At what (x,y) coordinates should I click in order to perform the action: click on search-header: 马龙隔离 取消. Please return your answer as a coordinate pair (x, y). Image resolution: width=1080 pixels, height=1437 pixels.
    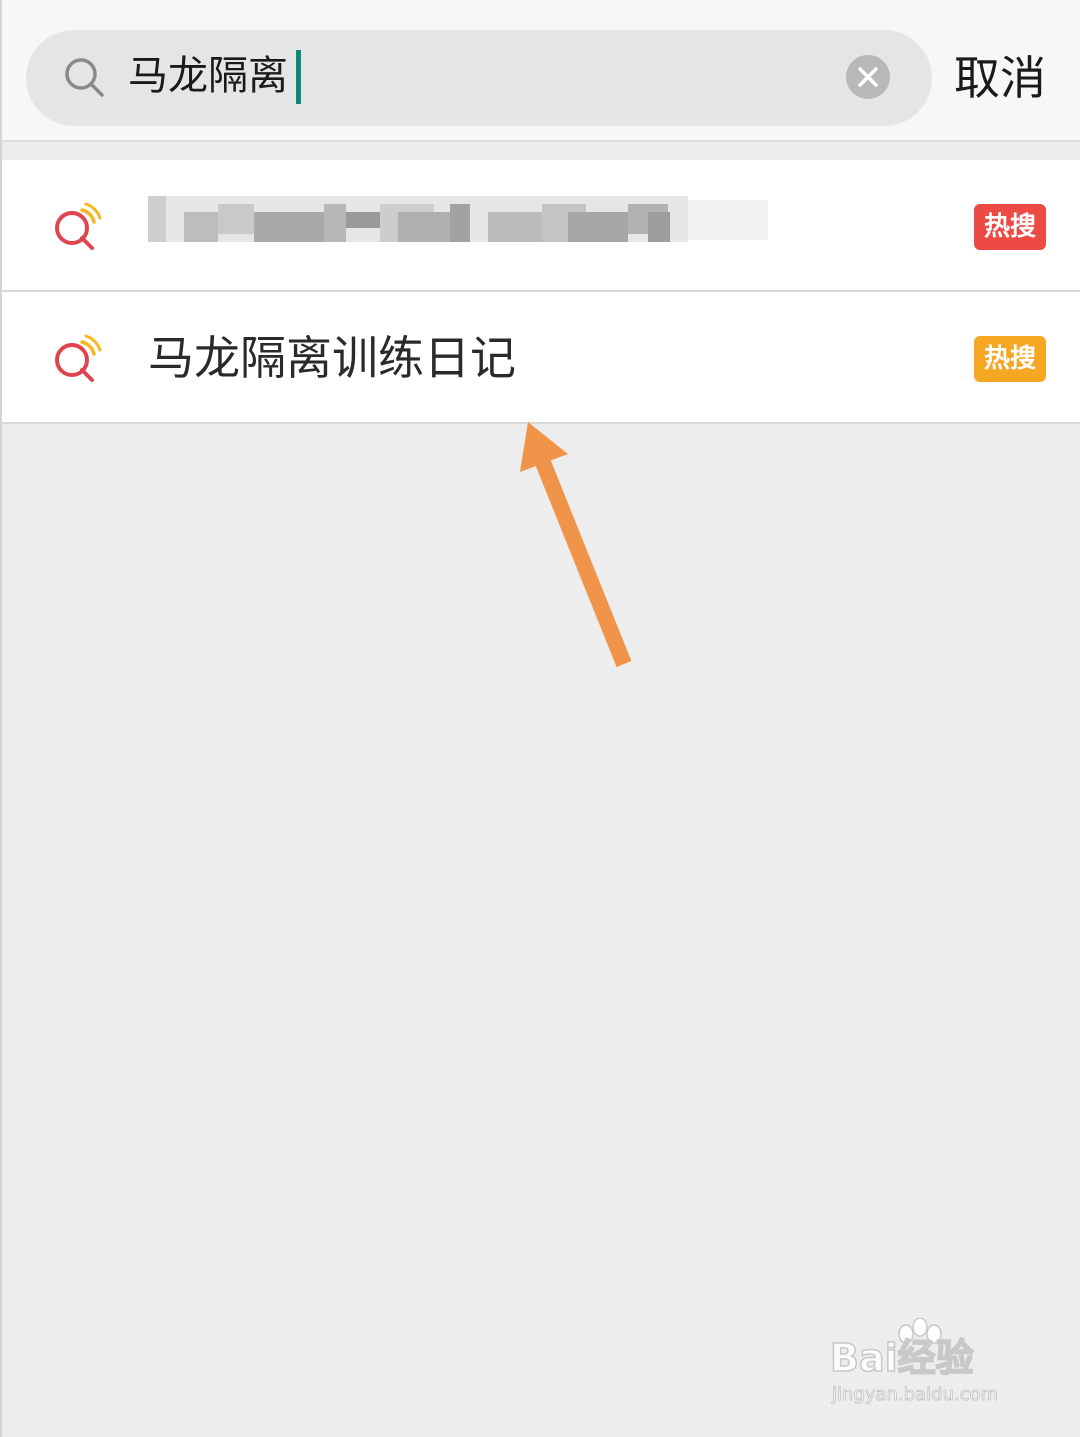
    Looking at the image, I should click on (541, 71).